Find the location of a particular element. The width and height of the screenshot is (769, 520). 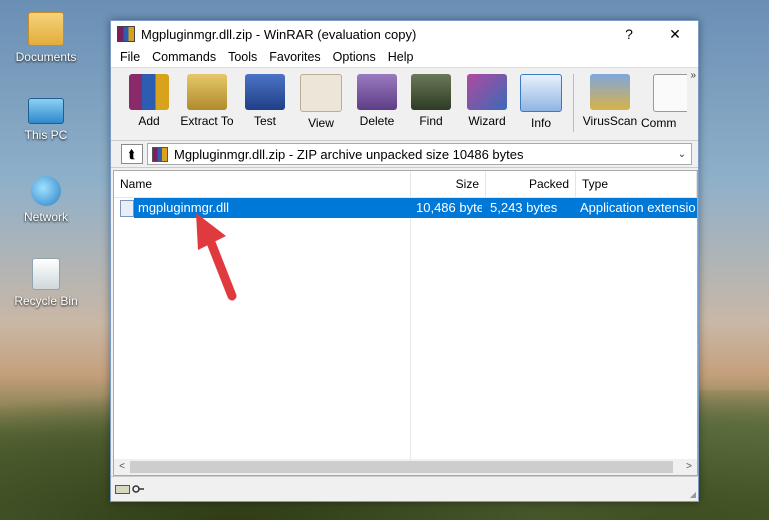

column-header-size: Size is located at coordinates (448, 184).